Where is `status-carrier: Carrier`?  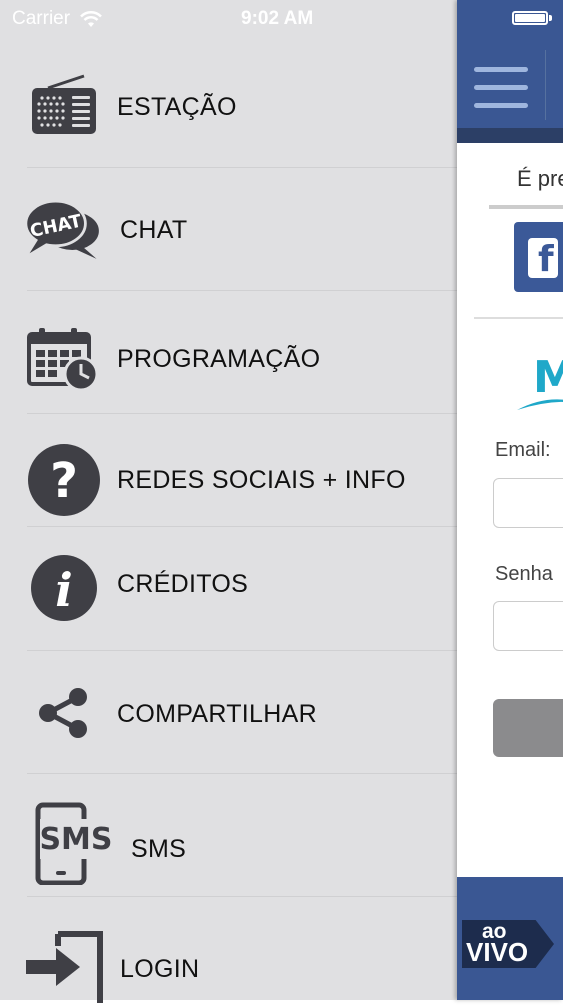
status-carrier: Carrier is located at coordinates (57, 19).